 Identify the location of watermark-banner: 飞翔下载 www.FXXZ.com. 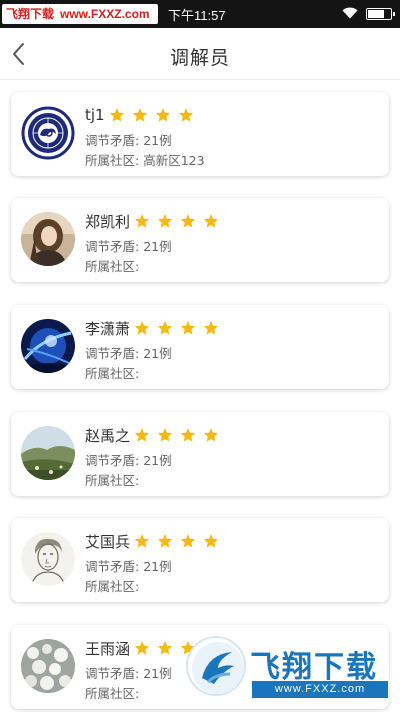
(80, 14).